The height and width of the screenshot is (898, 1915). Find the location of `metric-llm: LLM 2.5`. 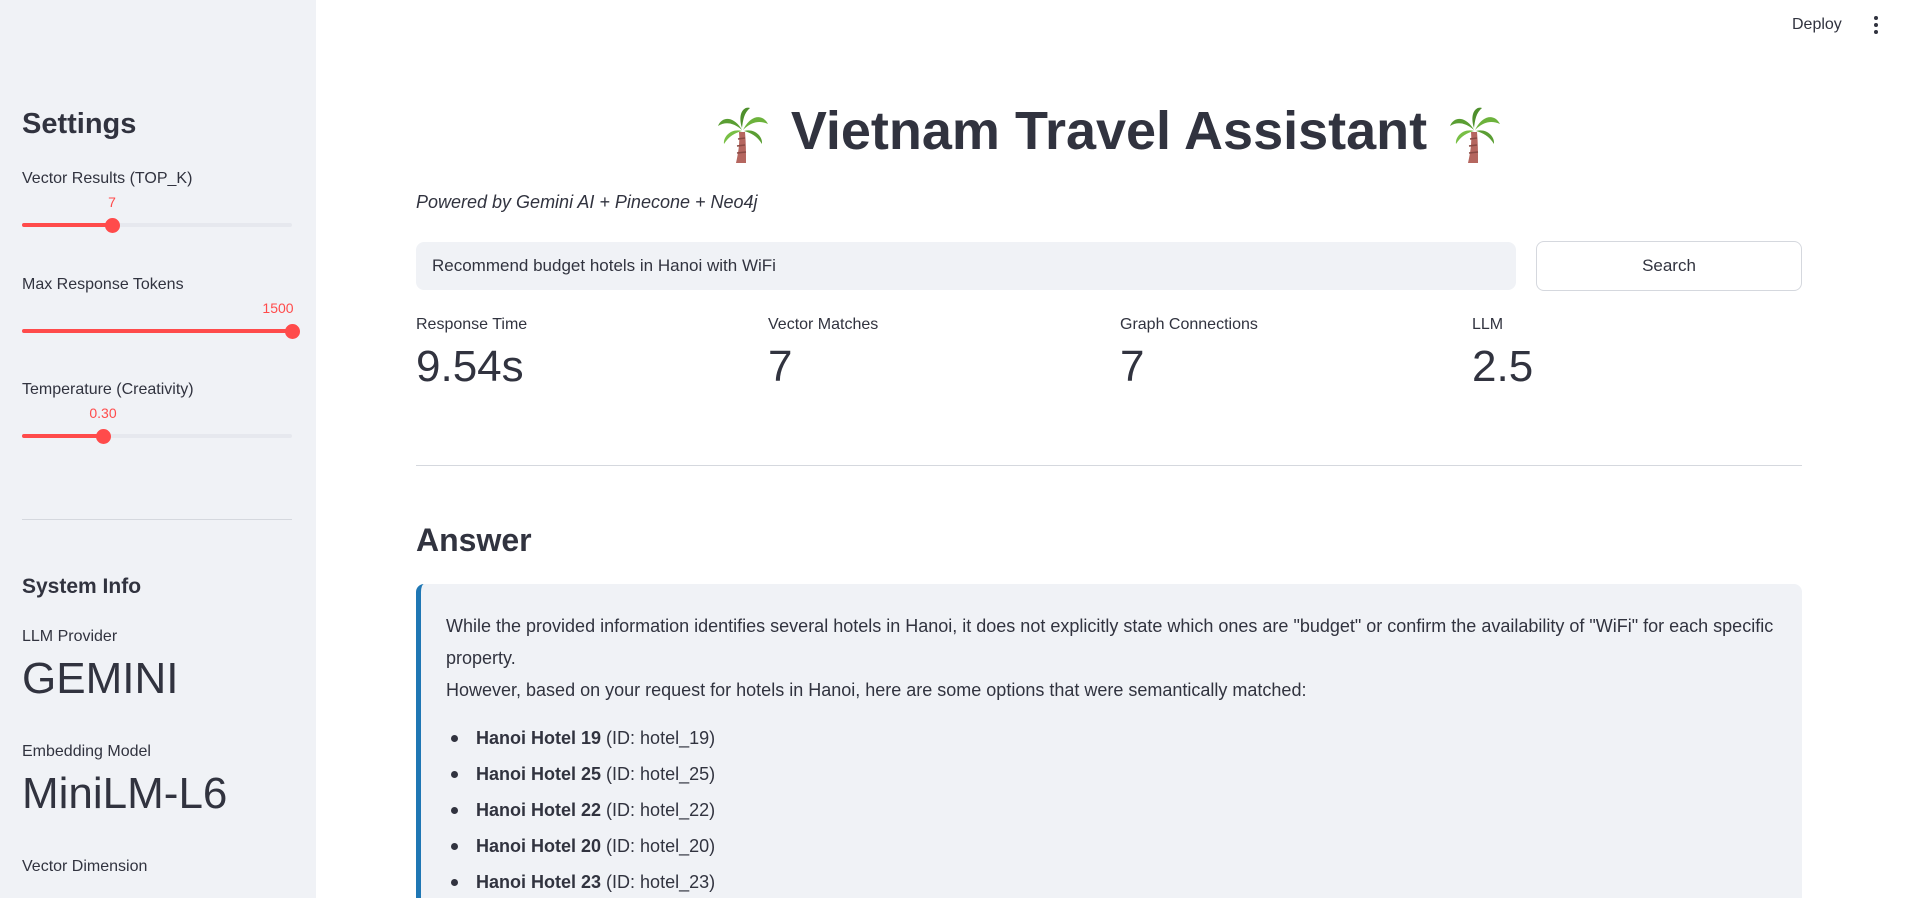

metric-llm: LLM 2.5 is located at coordinates (1502, 354).